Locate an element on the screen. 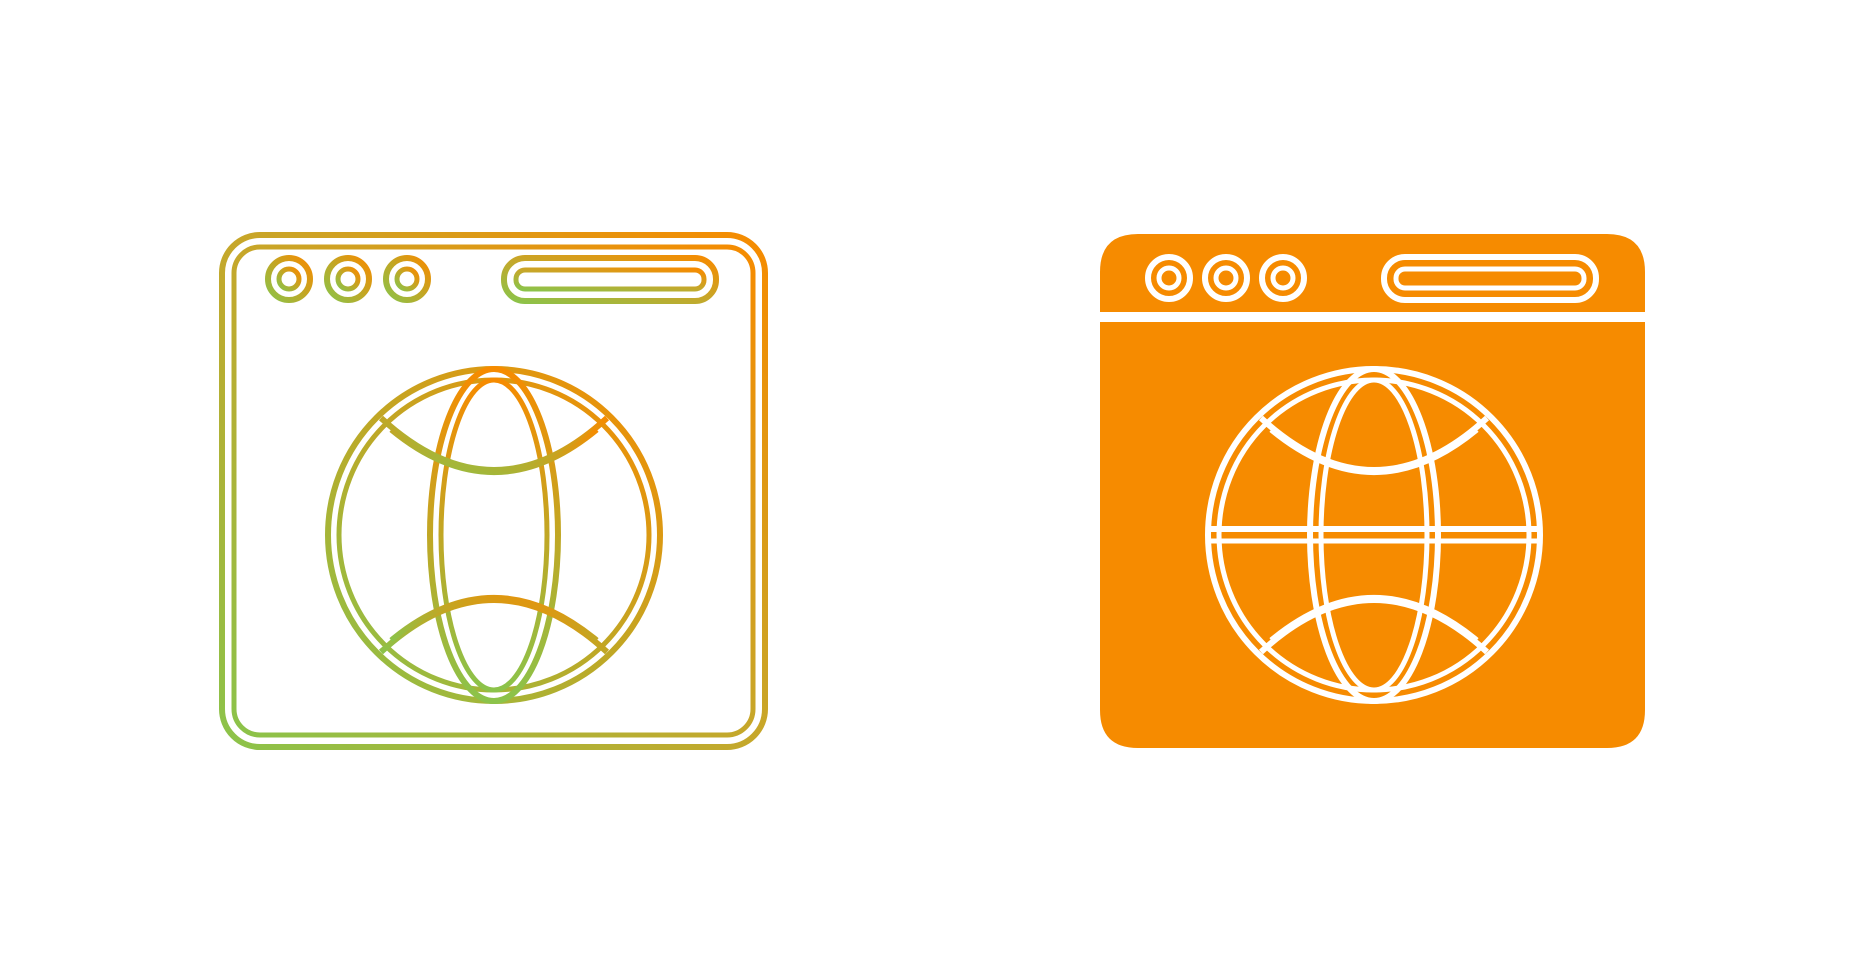  window-dot-1-core is located at coordinates (289, 279).